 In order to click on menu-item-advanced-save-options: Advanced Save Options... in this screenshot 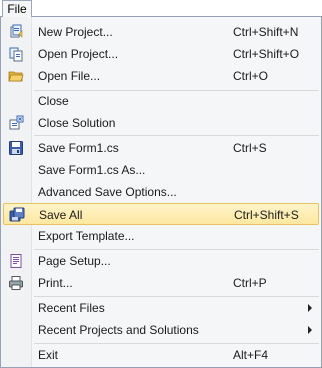, I will do `click(161, 192)`.